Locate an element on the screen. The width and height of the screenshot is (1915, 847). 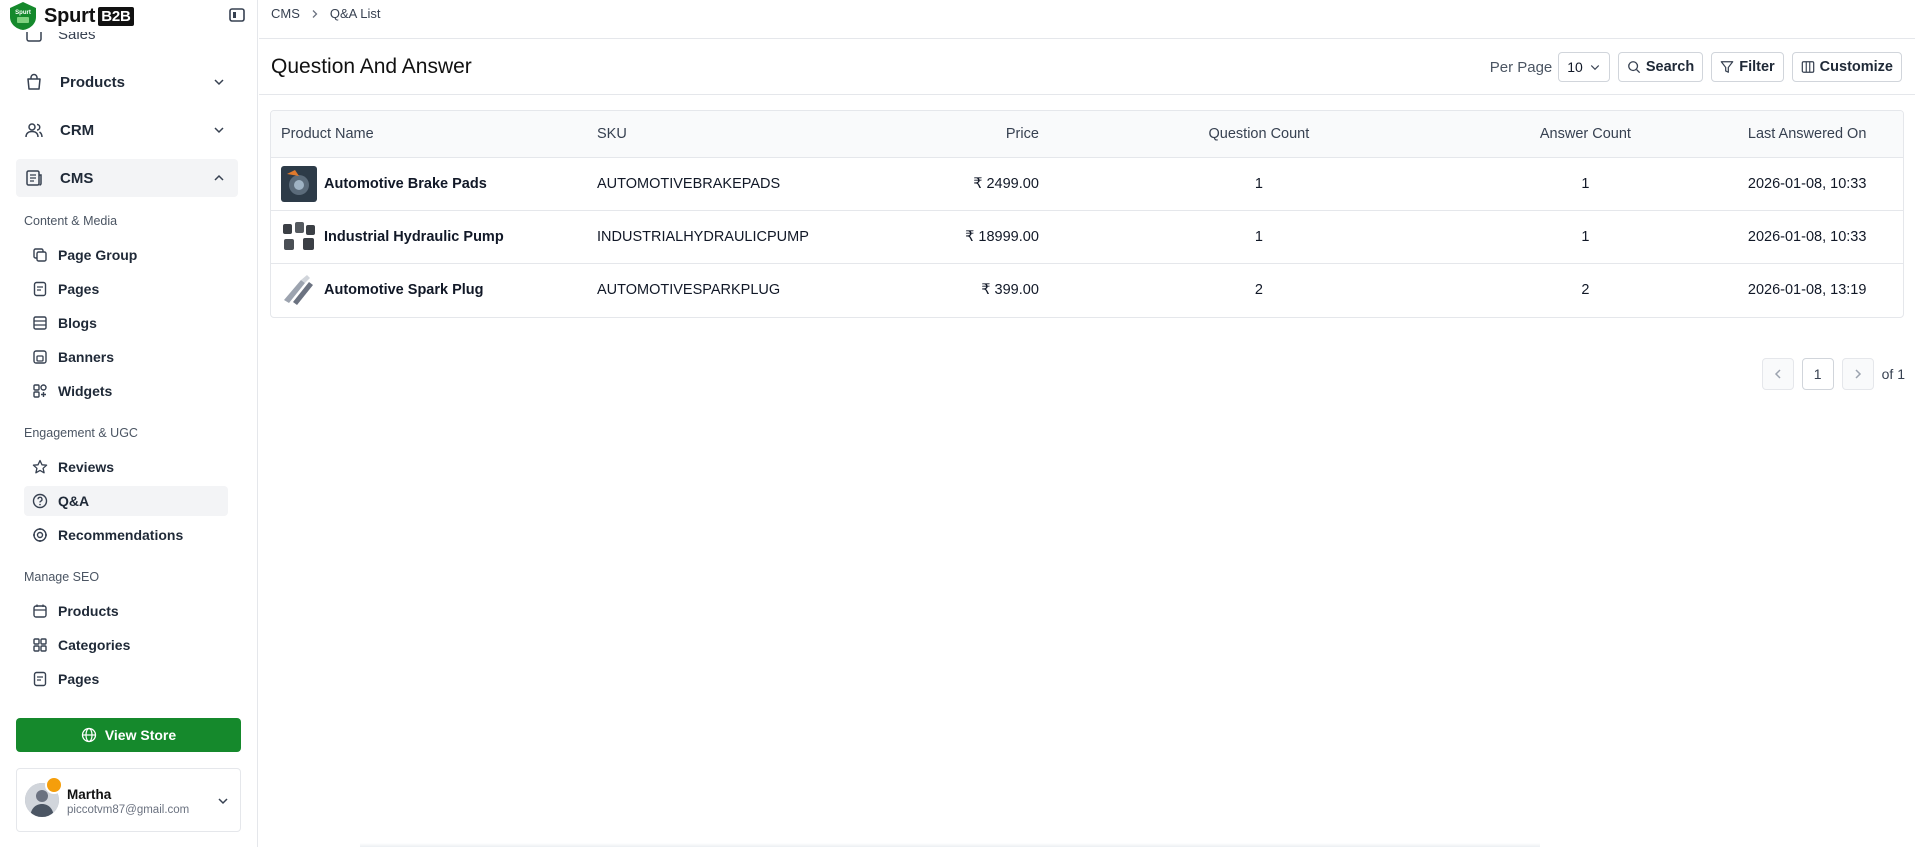
product-cell: Industrial Hydraulic Pump is located at coordinates (429, 236).